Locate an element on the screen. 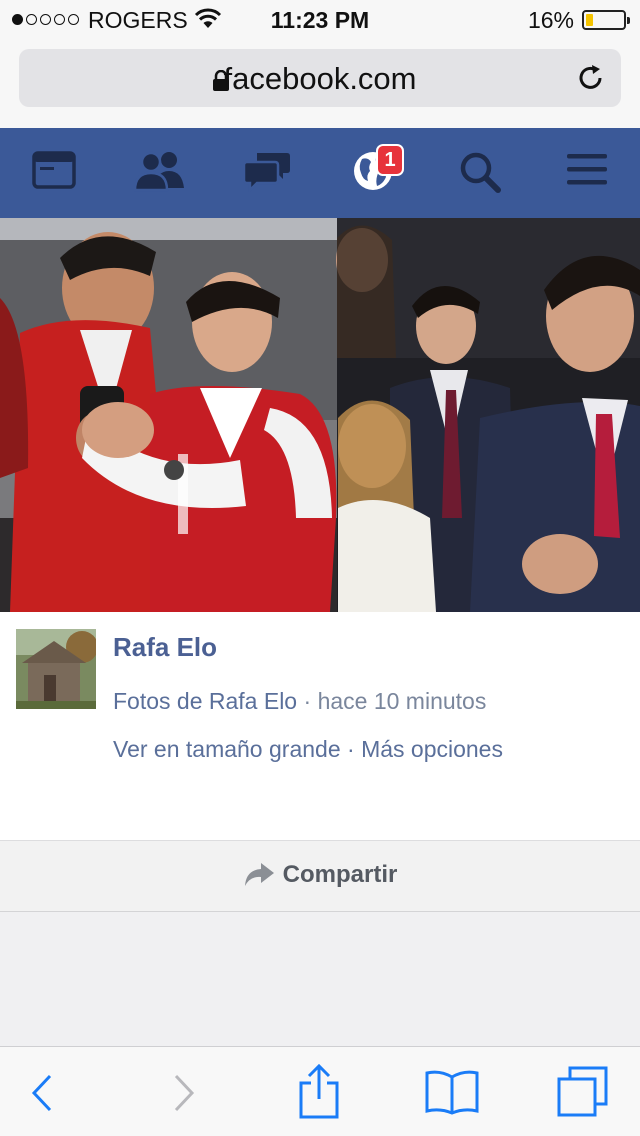 The height and width of the screenshot is (1136, 640). more-options-link: Más opciones is located at coordinates (432, 749).